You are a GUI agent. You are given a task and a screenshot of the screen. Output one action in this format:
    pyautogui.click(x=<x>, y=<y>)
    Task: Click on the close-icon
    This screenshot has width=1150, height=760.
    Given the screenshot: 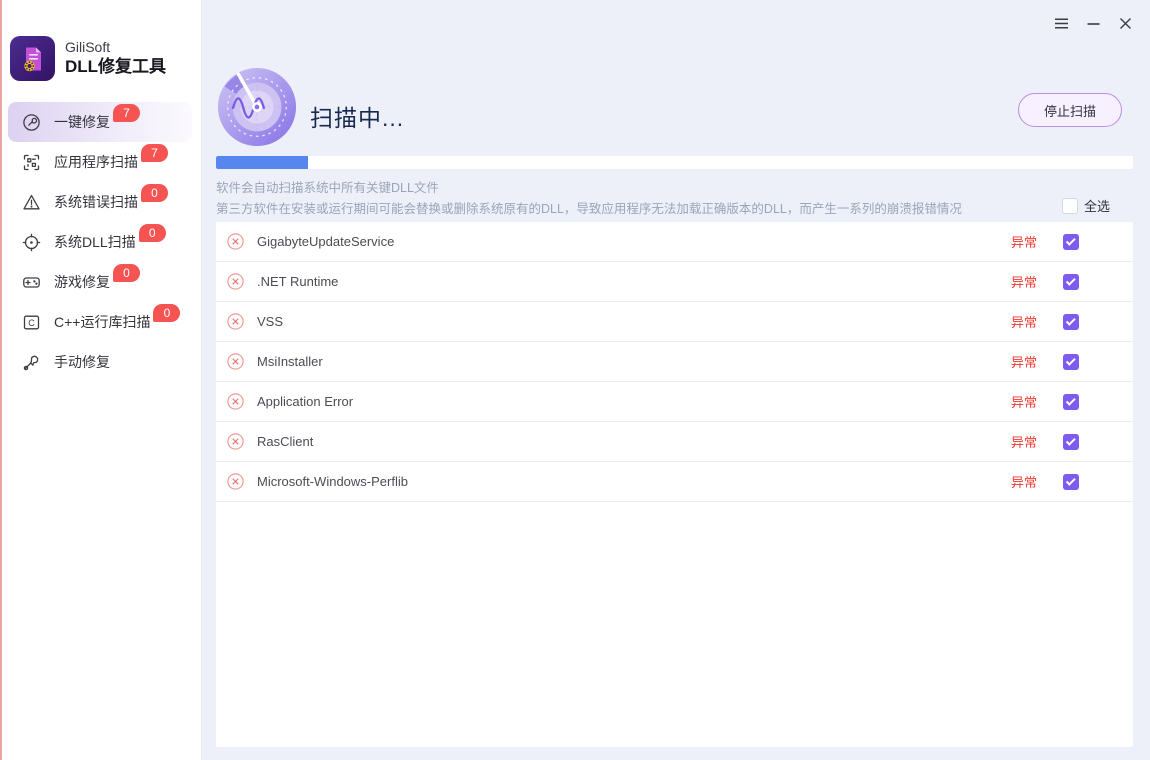 What is the action you would take?
    pyautogui.click(x=1125, y=23)
    